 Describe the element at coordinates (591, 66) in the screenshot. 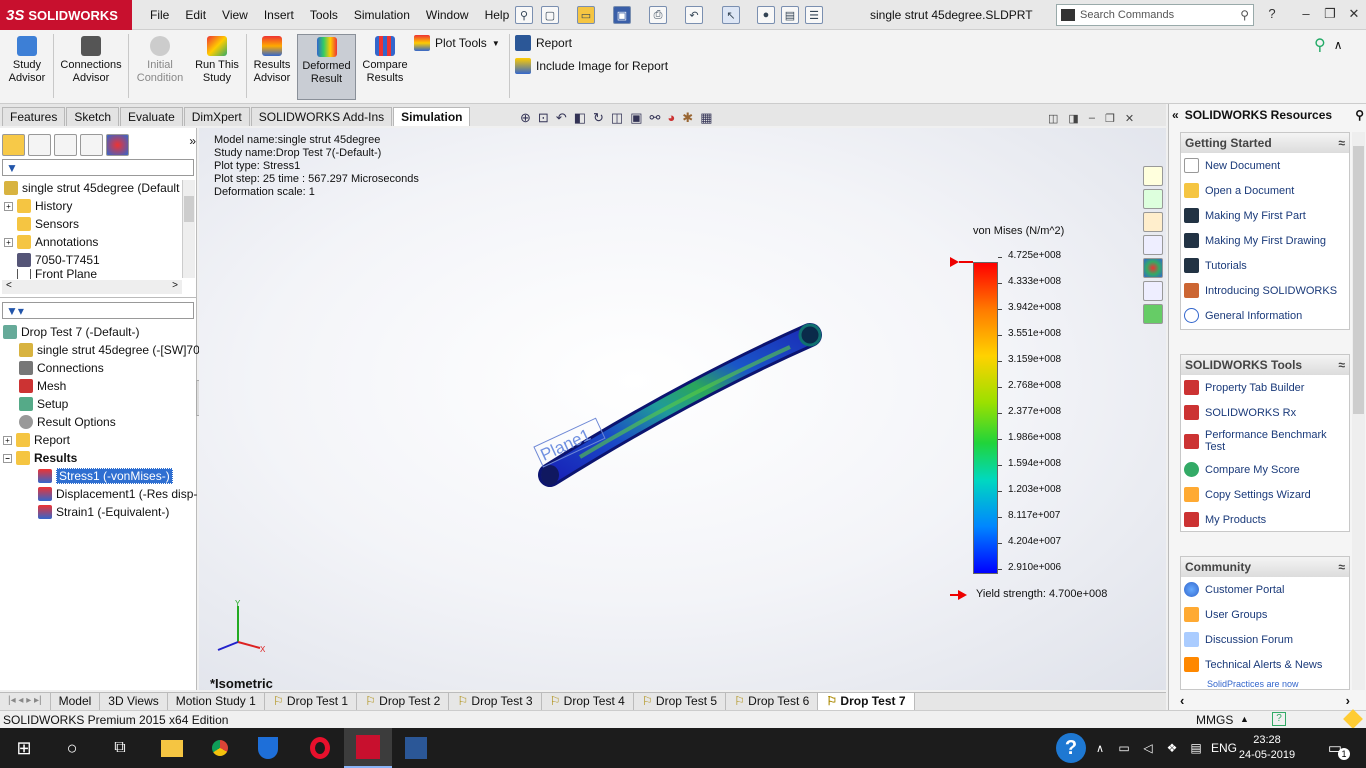

I see `include-image-button: Include Image for Report` at that location.